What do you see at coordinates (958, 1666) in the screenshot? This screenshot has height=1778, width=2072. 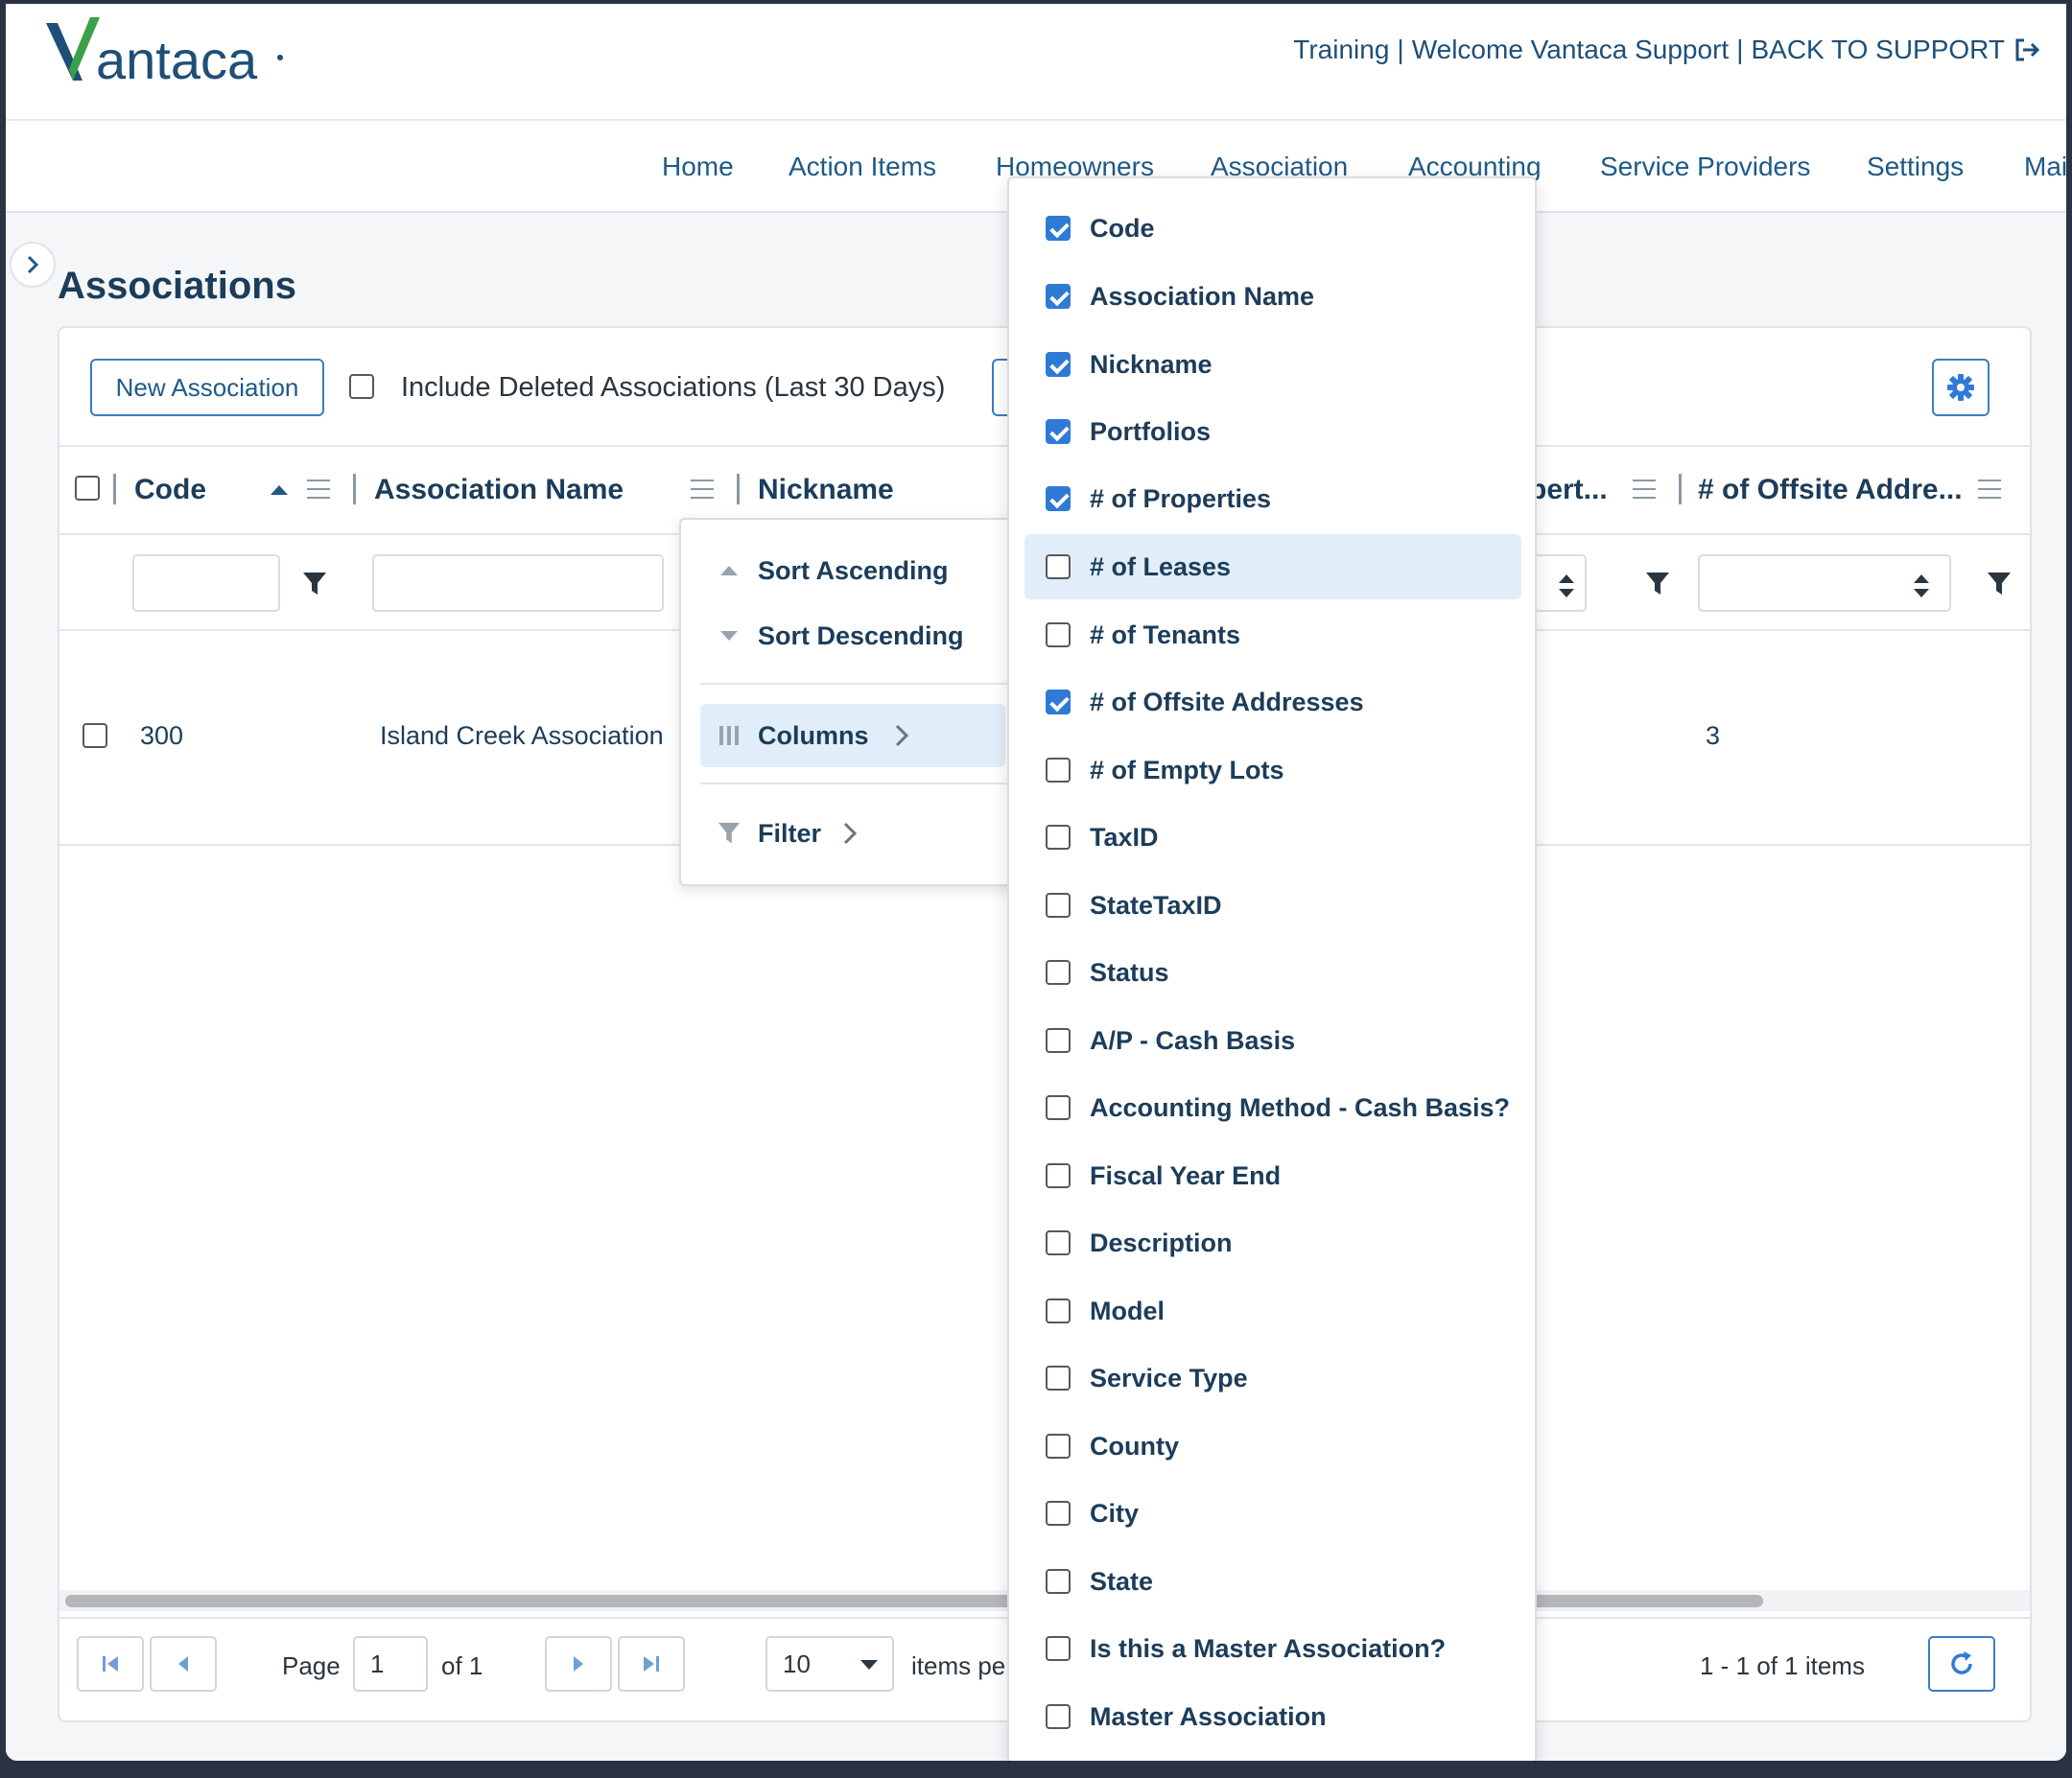 I see `items-per-page-label: items pe` at bounding box center [958, 1666].